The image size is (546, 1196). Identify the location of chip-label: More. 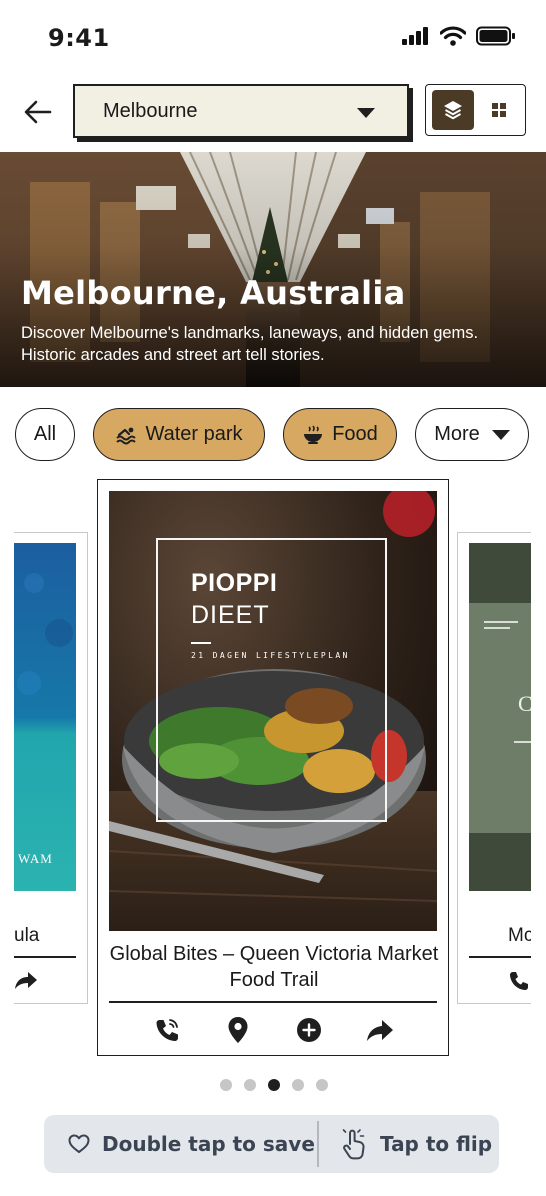
(457, 434).